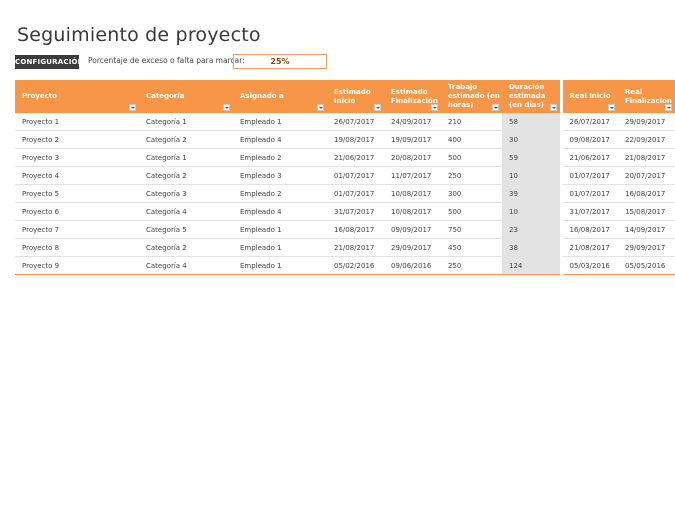 This screenshot has width=675, height=520. Describe the element at coordinates (531, 122) in the screenshot. I see `col-duracion-estimada-cell: 58` at that location.